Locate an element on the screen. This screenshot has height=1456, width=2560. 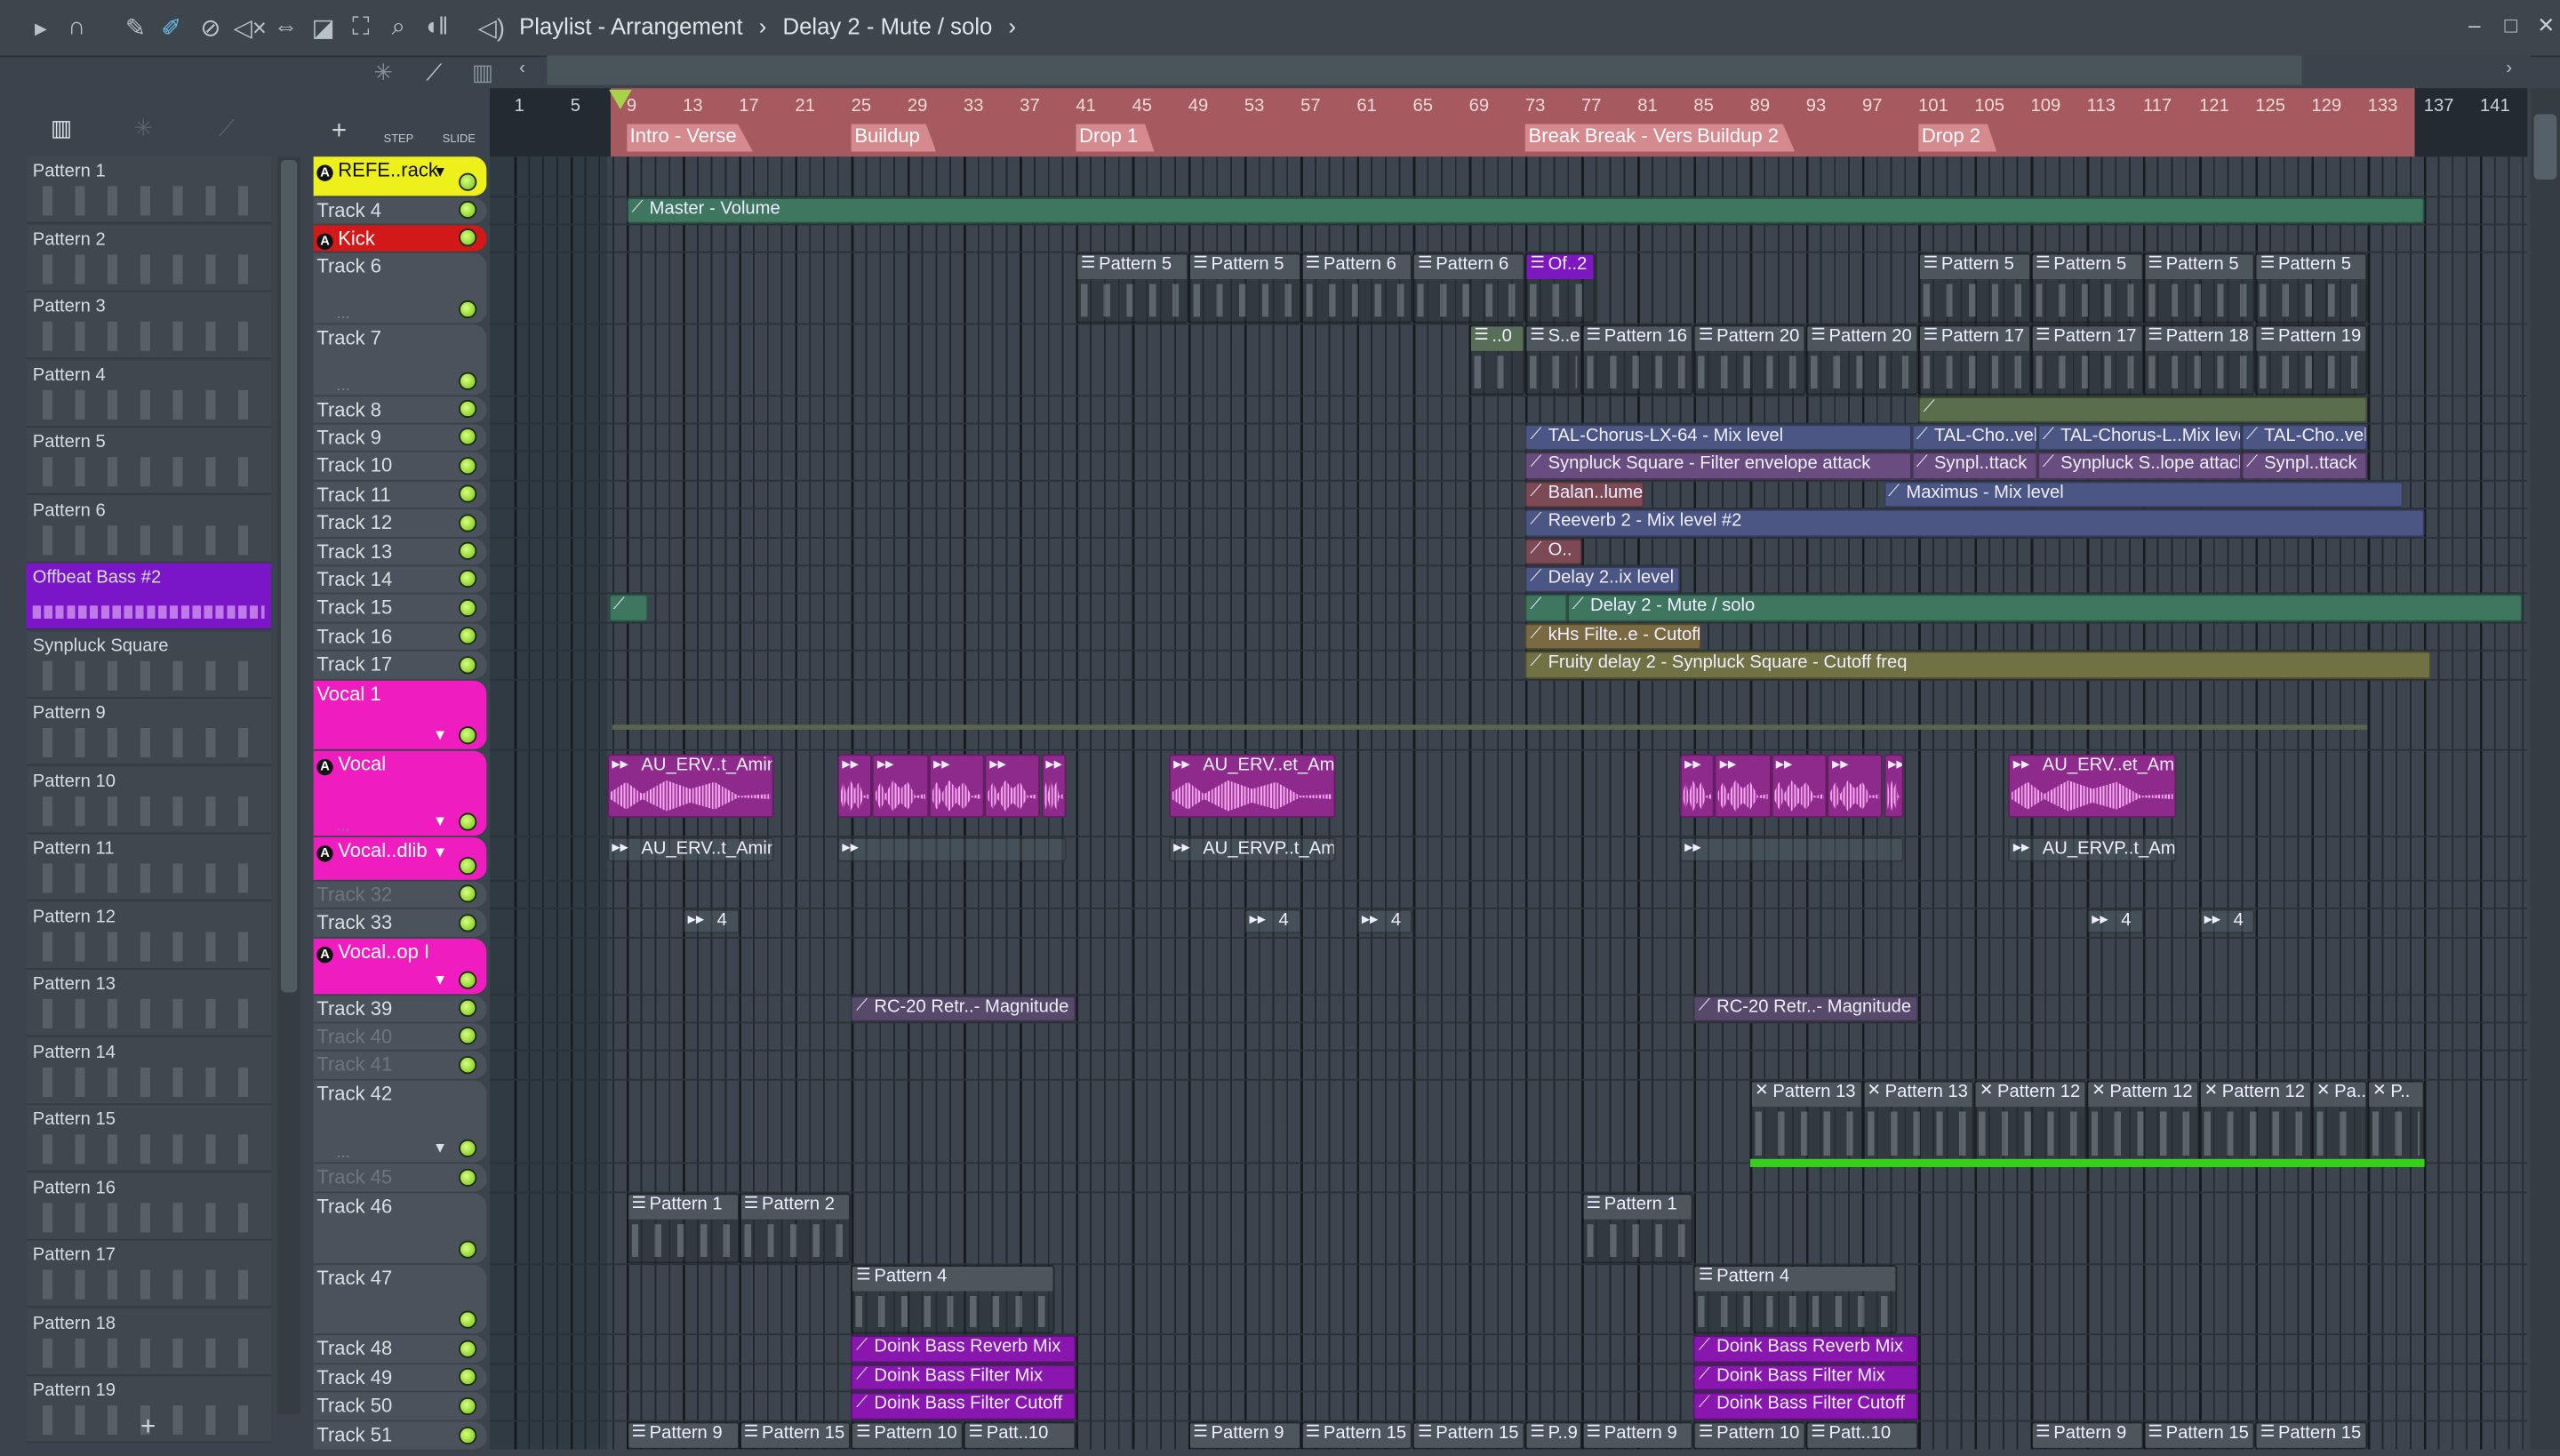
clip: ☰ ..0 is located at coordinates (1496, 360).